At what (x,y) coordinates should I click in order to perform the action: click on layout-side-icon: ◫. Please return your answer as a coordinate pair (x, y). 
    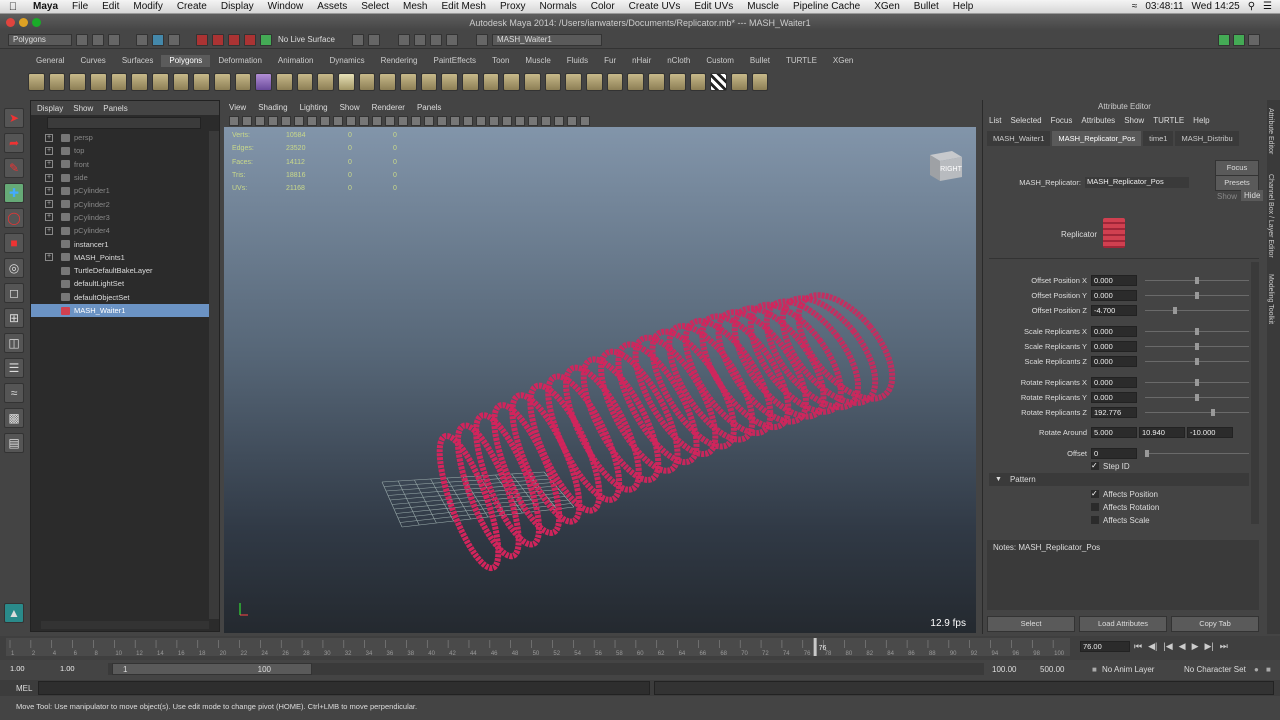
    Looking at the image, I should click on (14, 343).